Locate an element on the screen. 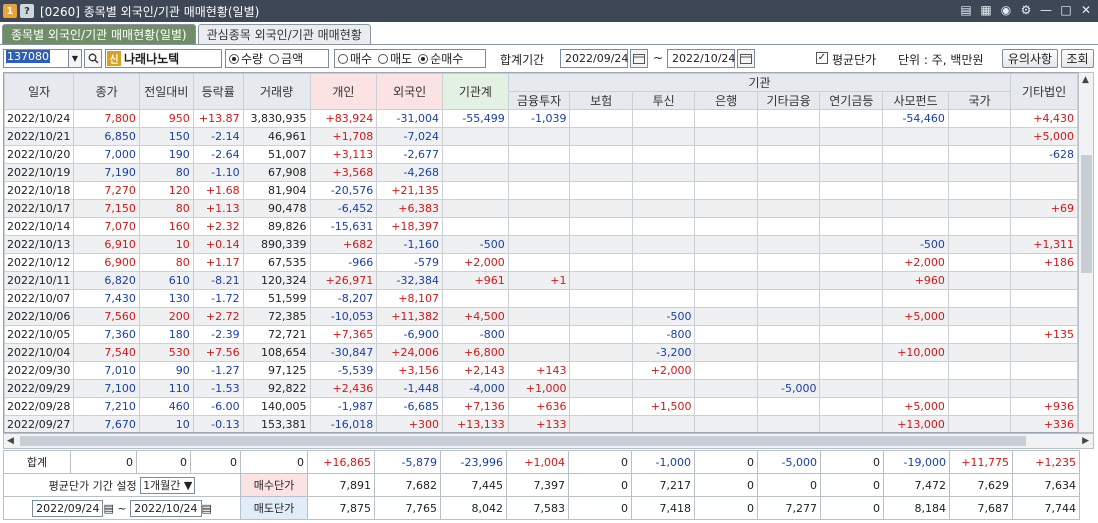 The image size is (1098, 523). notice-button: 유의사항 is located at coordinates (1030, 58).